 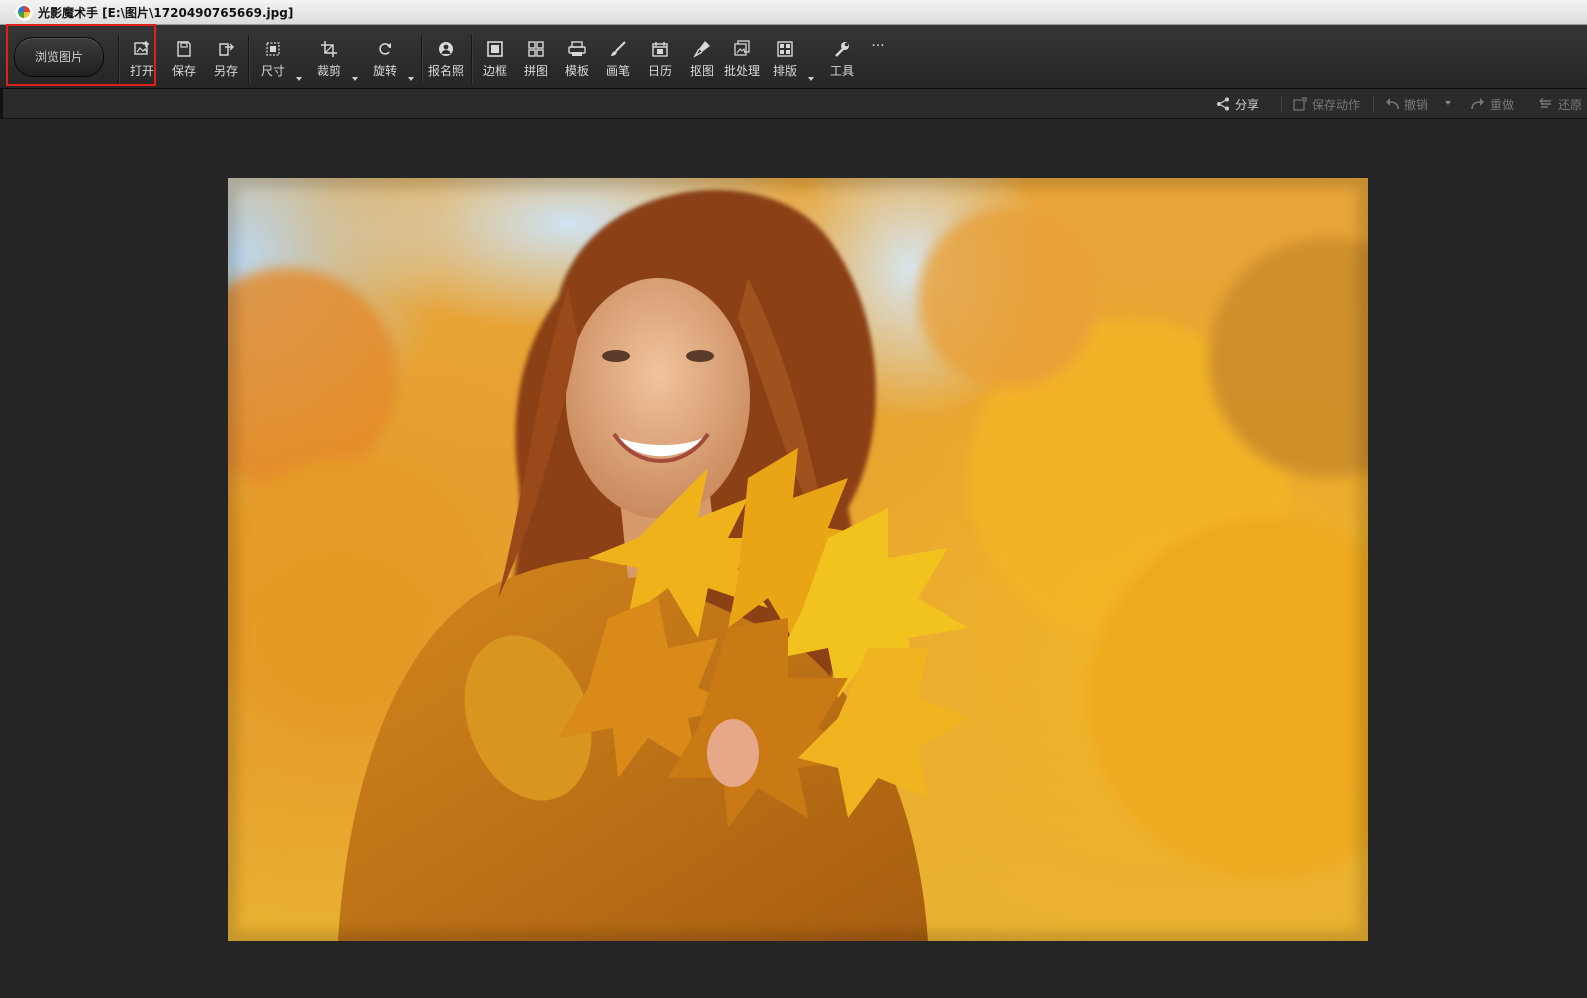 I want to click on rotate-dropdown-arrow, so click(x=411, y=79).